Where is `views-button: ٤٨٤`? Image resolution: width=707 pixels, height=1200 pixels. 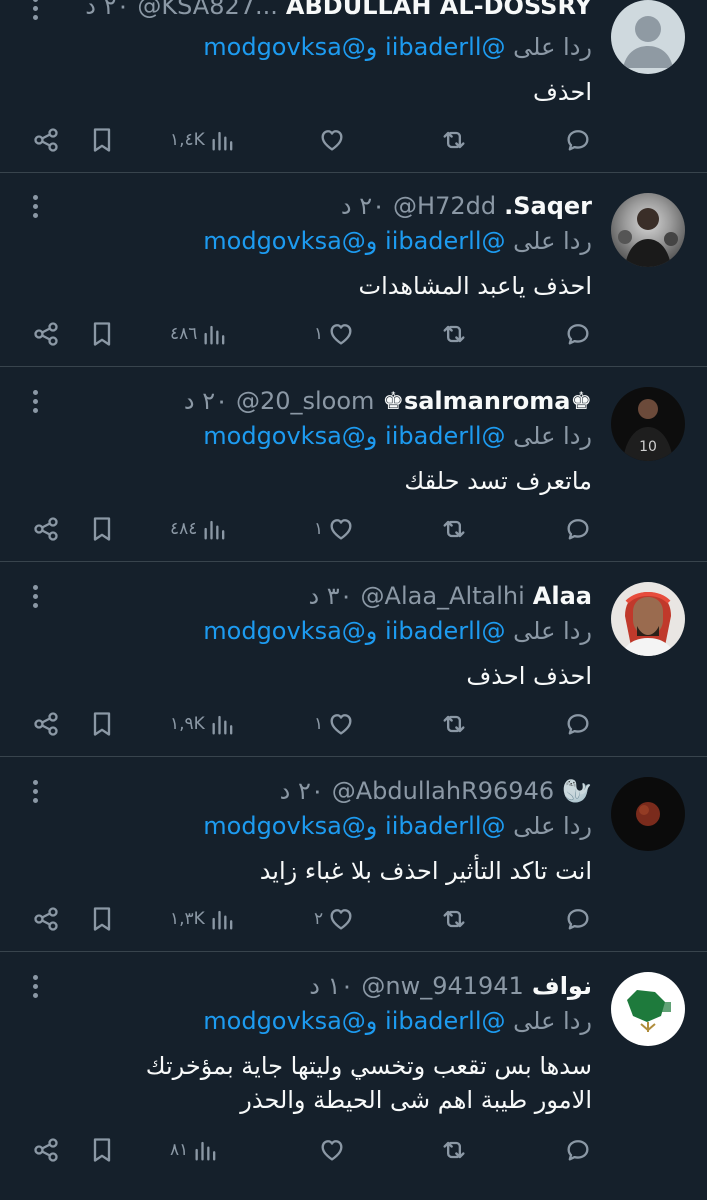
views-button: ٤٨٤ is located at coordinates (199, 529).